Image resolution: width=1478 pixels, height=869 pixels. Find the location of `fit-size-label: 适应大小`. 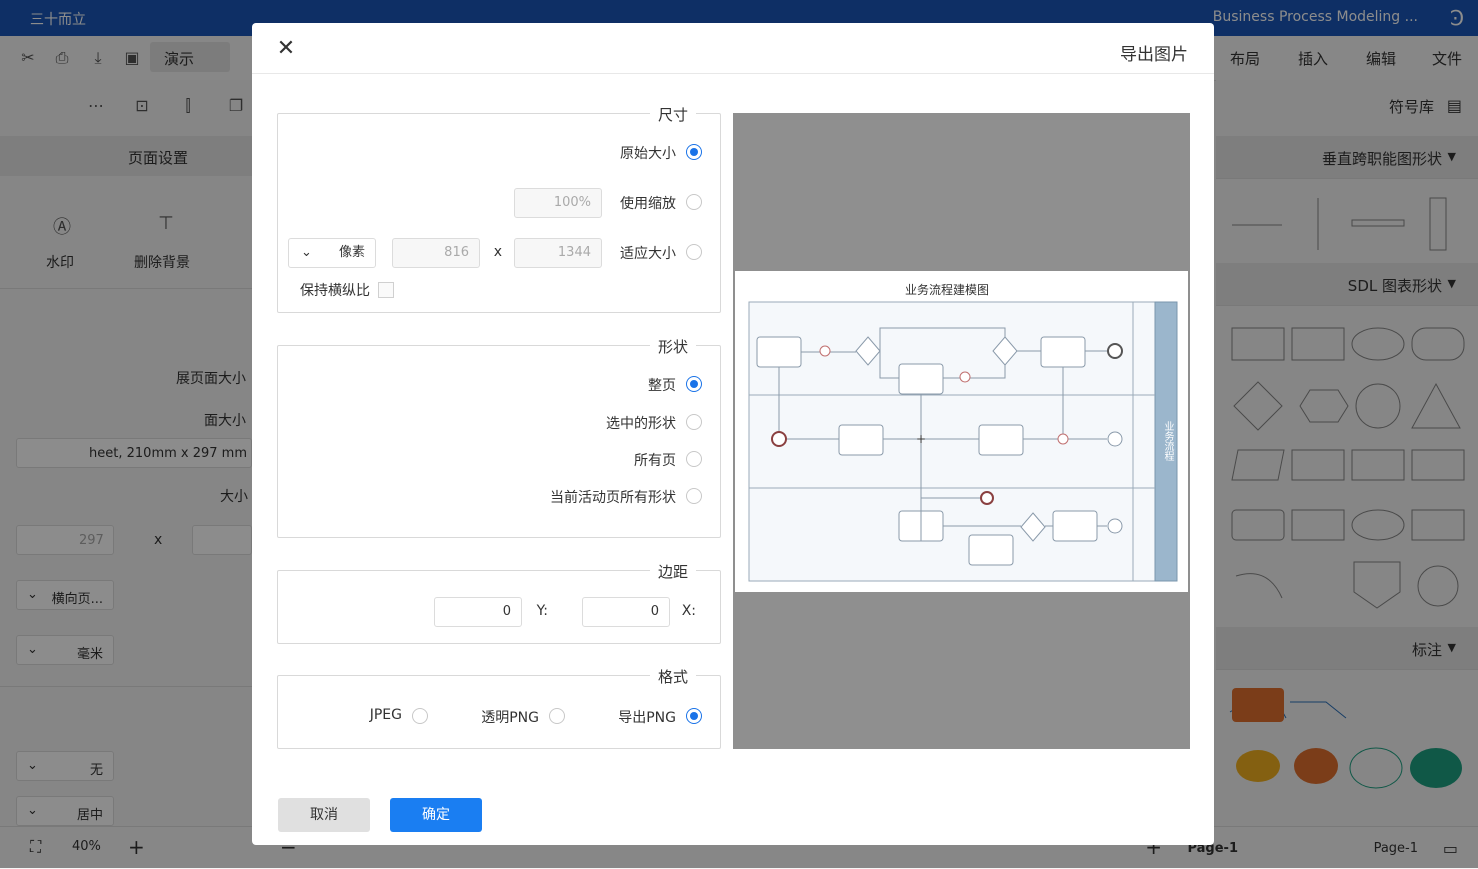

fit-size-label: 适应大小 is located at coordinates (648, 254).